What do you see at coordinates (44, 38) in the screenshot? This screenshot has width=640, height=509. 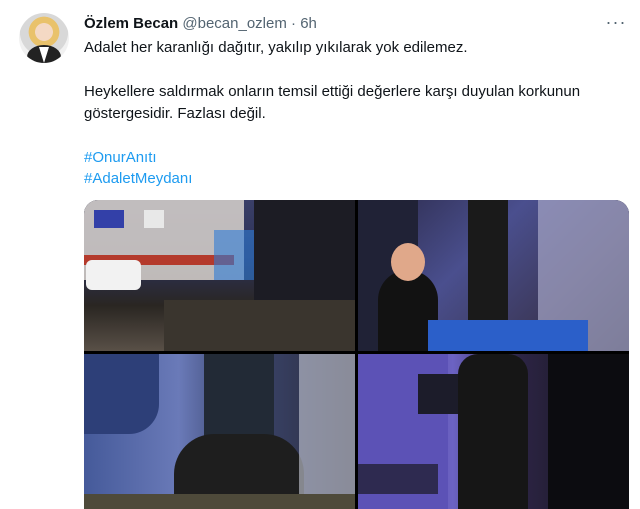 I see `avatar` at bounding box center [44, 38].